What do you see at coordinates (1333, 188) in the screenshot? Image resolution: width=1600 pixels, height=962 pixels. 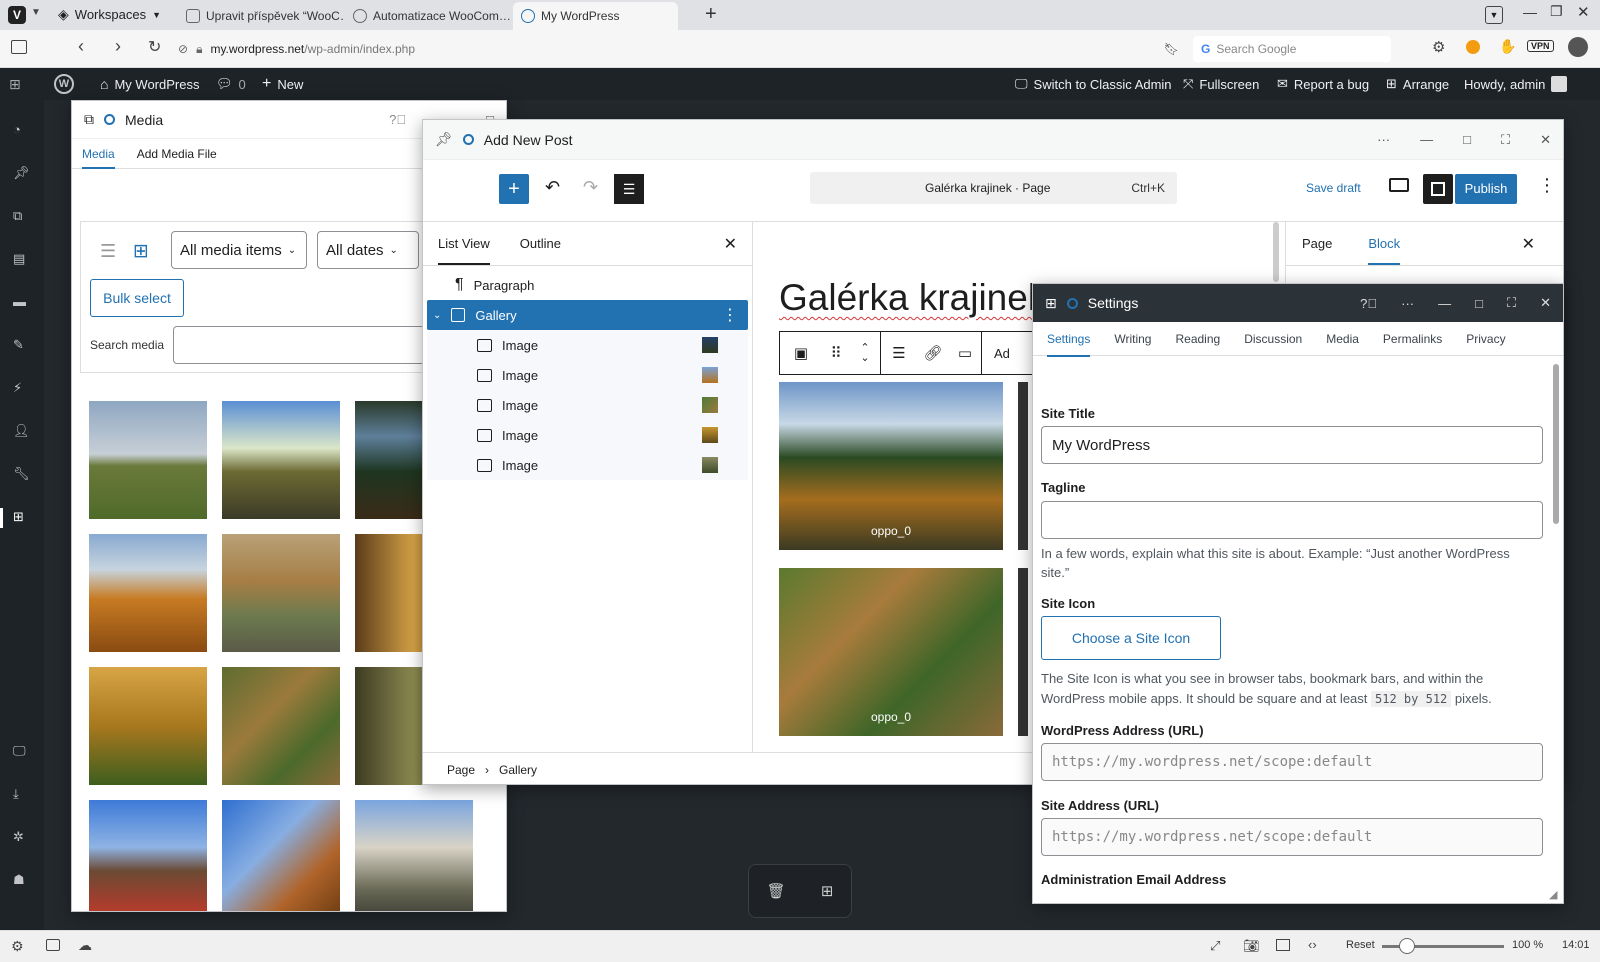 I see `save-draft-button: Save draft` at bounding box center [1333, 188].